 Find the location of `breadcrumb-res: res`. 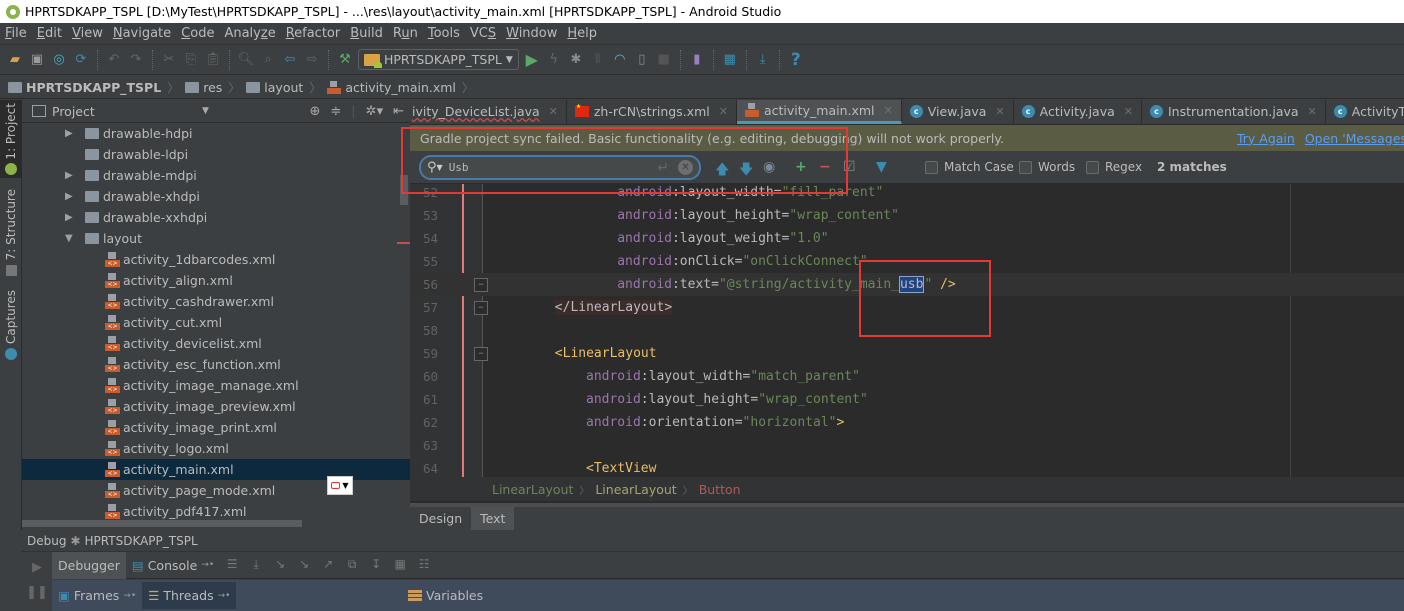

breadcrumb-res: res is located at coordinates (203, 87).